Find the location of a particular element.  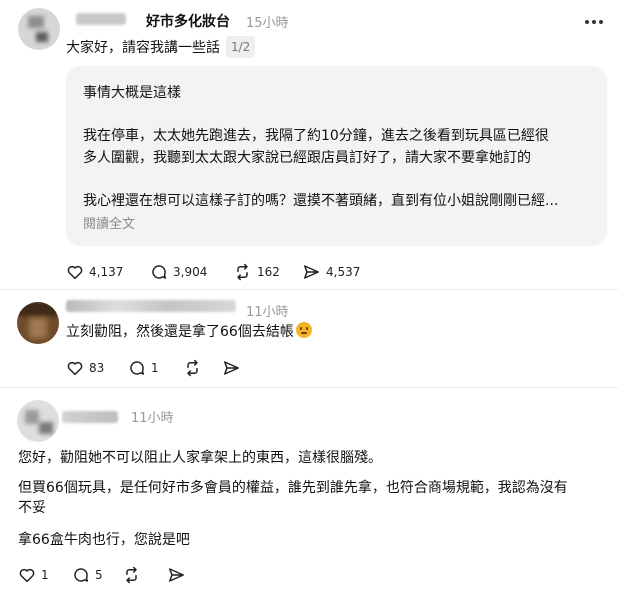

comment-button: 5 is located at coordinates (87, 575).